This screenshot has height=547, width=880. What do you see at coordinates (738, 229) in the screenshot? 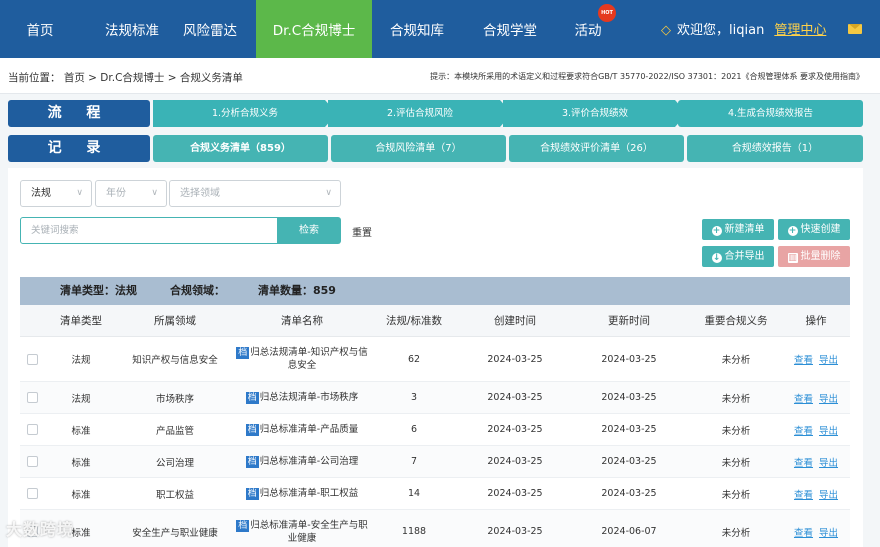
I see `new-list-button: + 新建清单` at bounding box center [738, 229].